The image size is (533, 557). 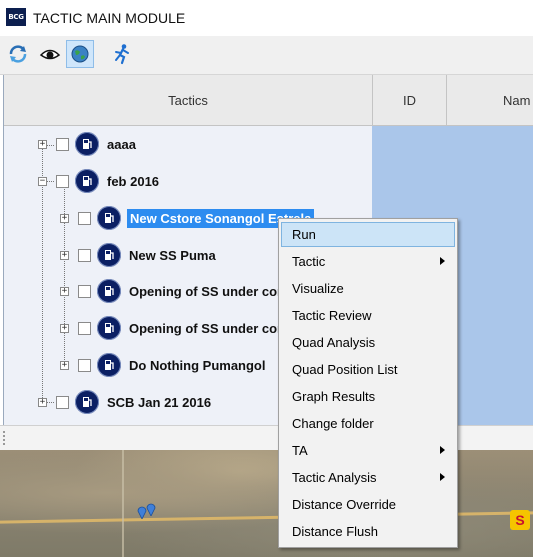 I want to click on node-label: Do Nothing Pumangol, so click(x=197, y=365).